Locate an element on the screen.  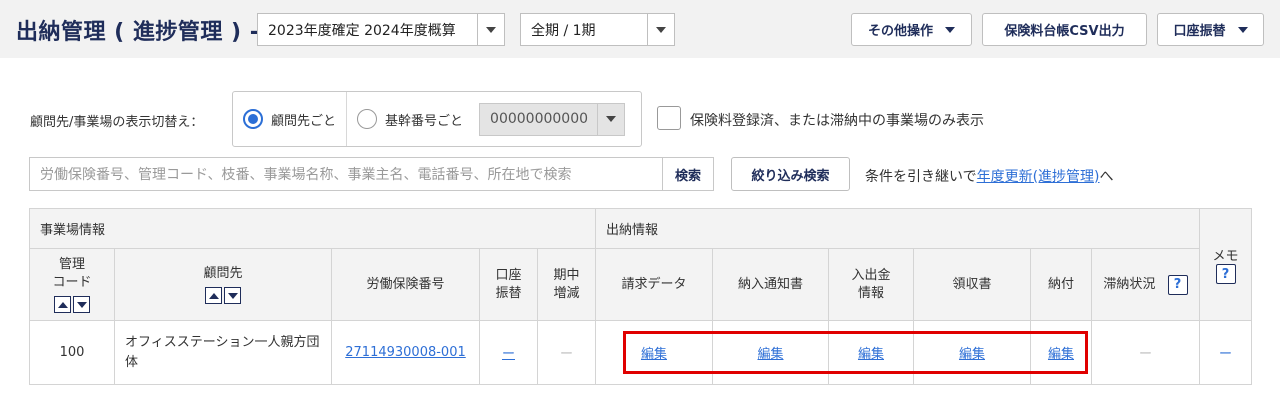
memo-link: ー is located at coordinates (1225, 354).